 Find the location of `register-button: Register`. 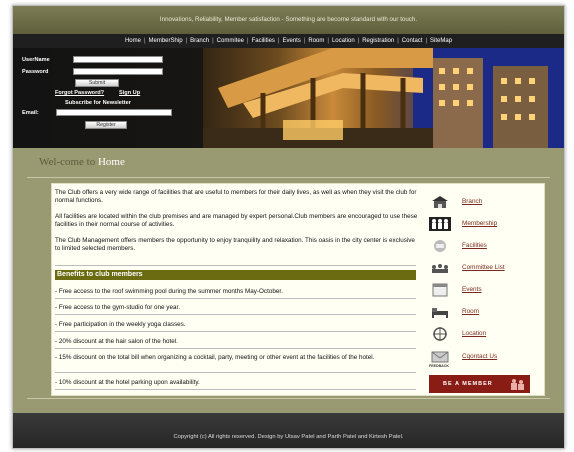

register-button: Register is located at coordinates (106, 125).